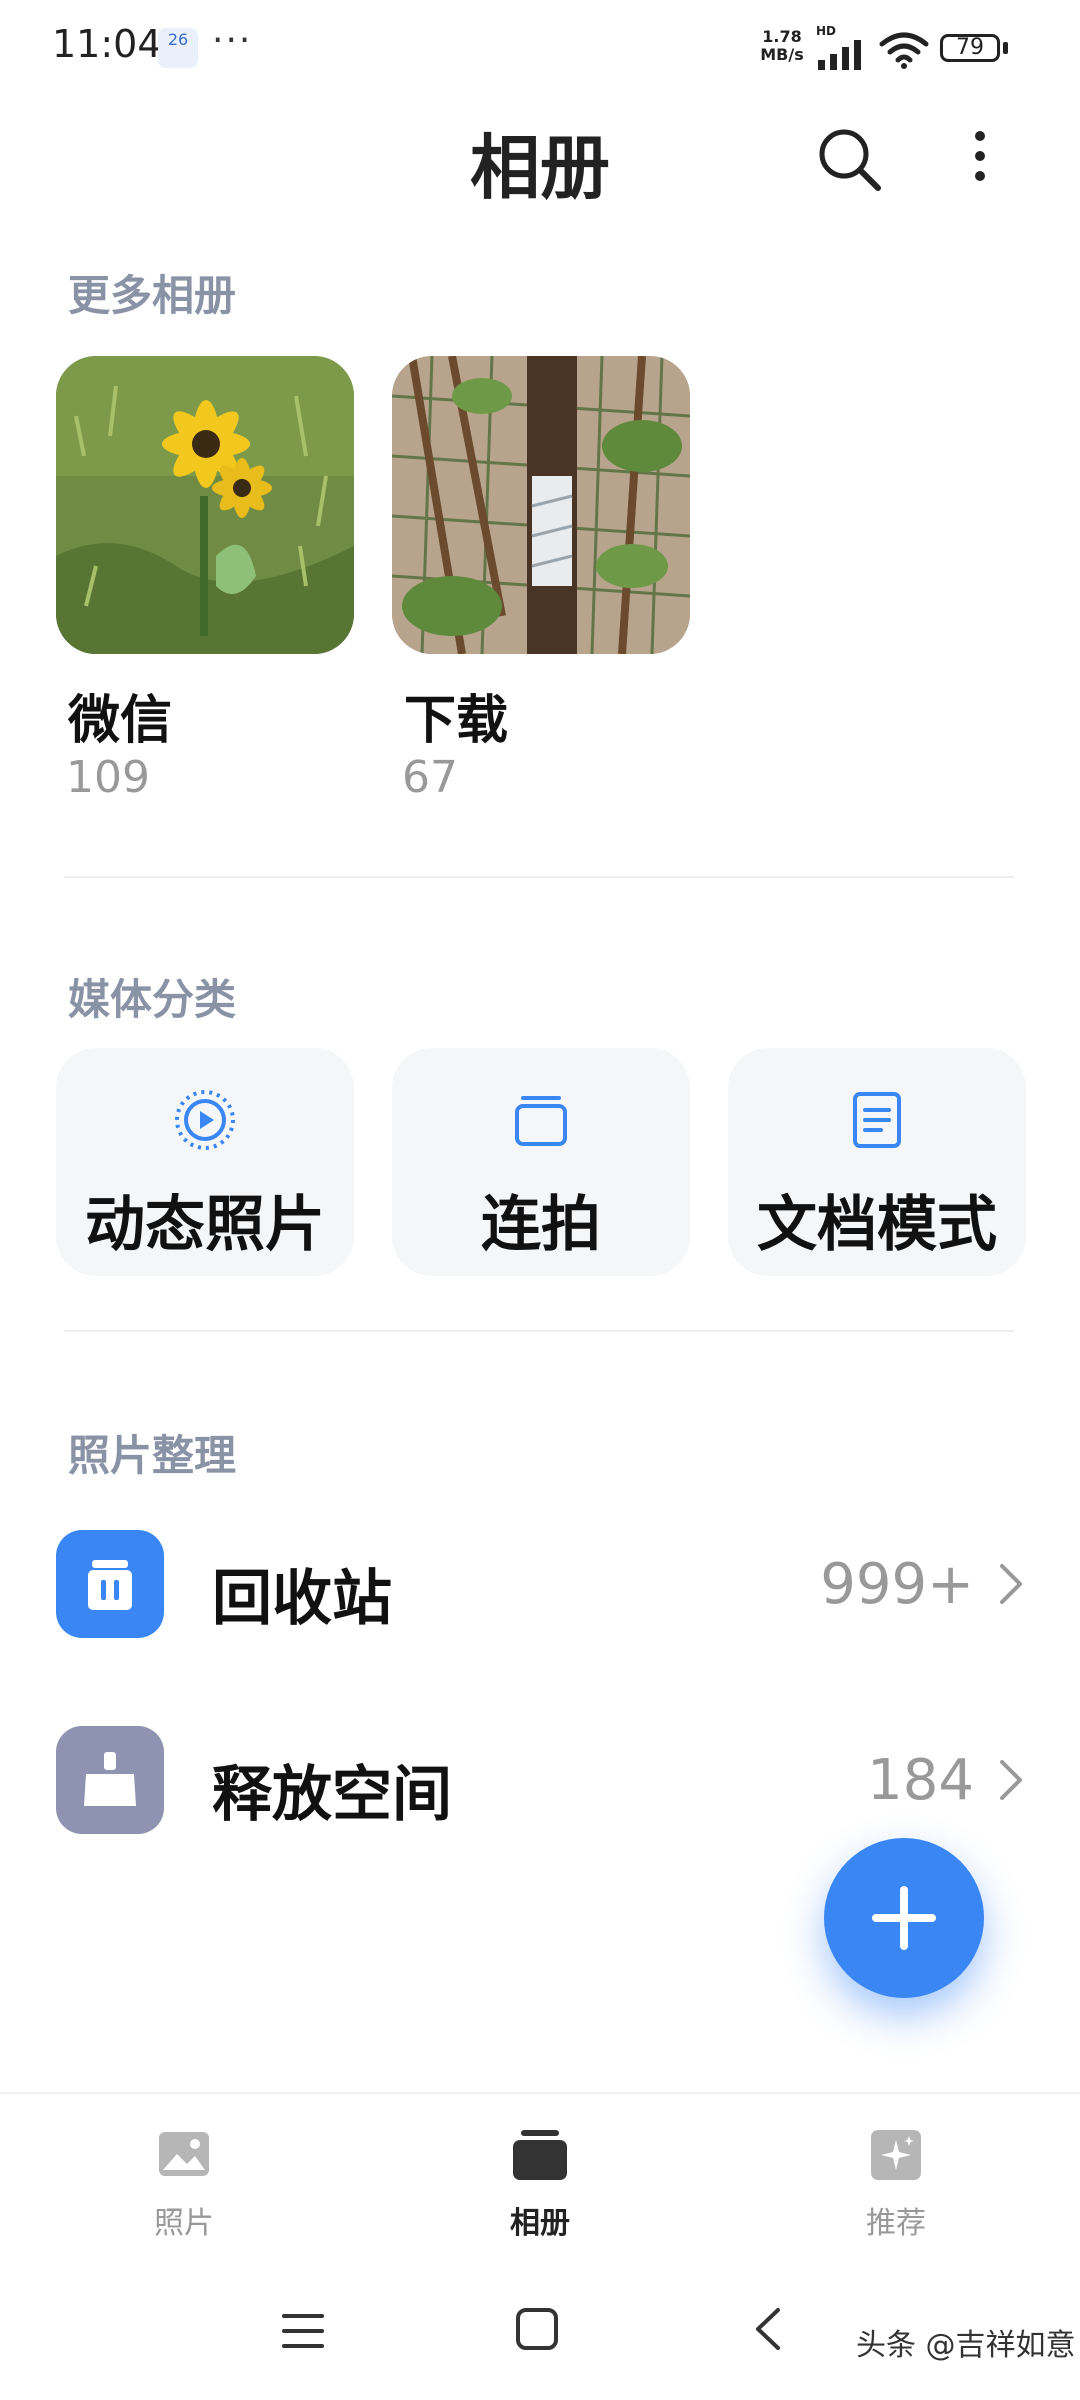  I want to click on signal-icon, so click(839, 55).